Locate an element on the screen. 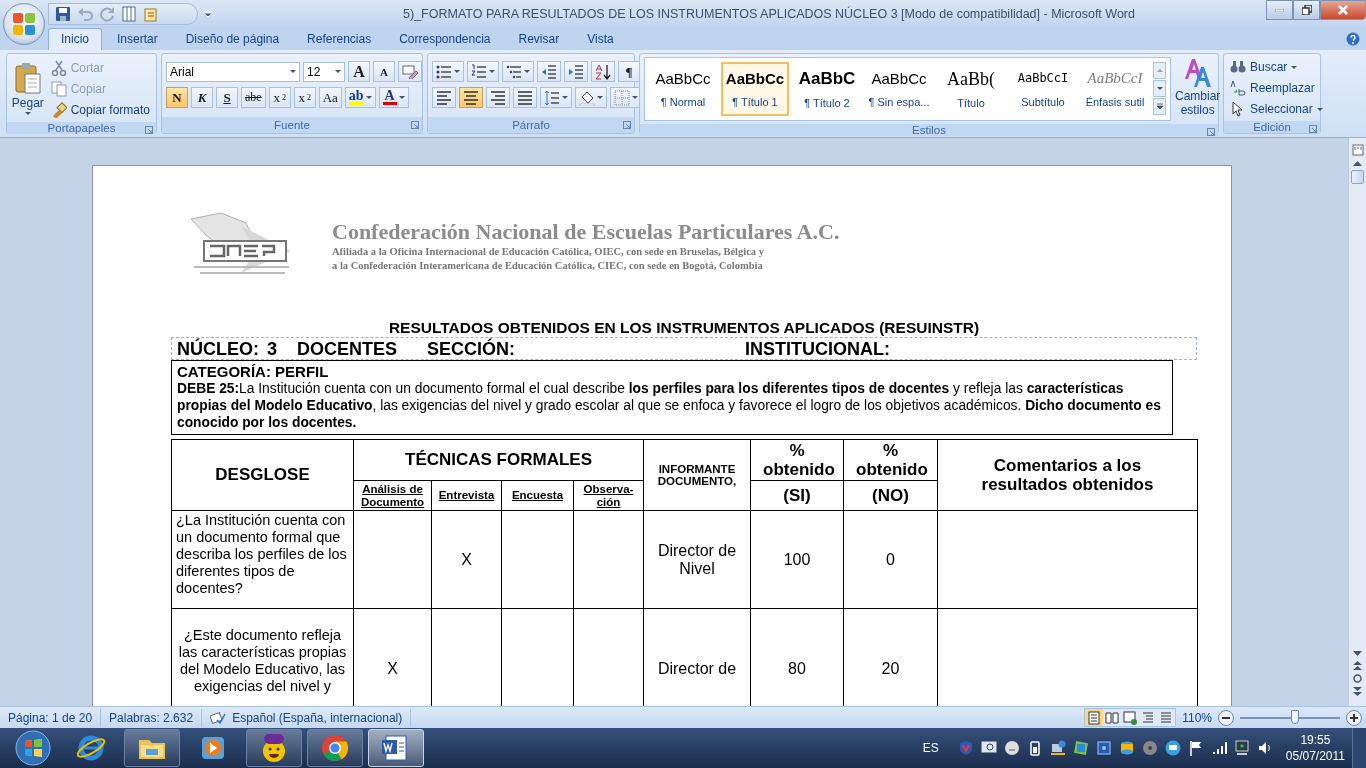 This screenshot has height=768, width=1366. network-computer-icon is located at coordinates (1057, 748).